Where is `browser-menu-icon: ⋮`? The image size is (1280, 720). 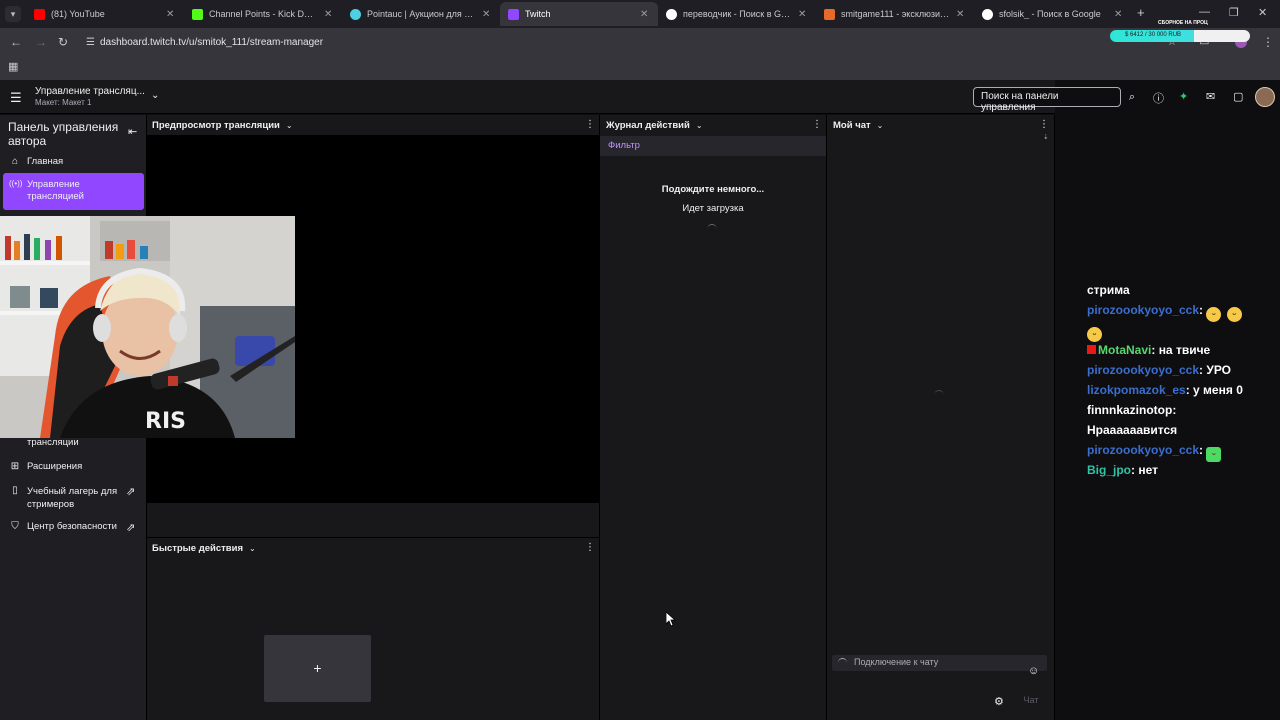 browser-menu-icon: ⋮ is located at coordinates (1268, 42).